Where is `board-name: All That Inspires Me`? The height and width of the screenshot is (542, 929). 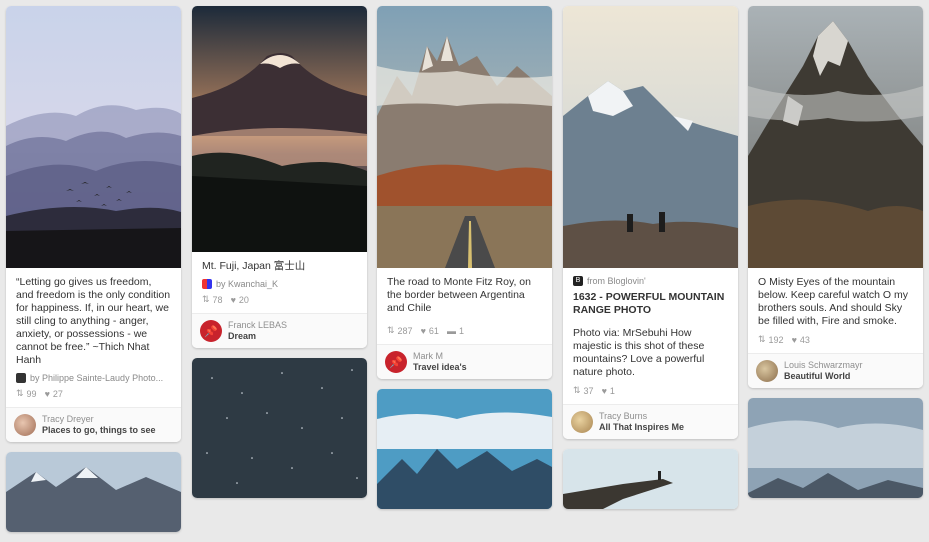
board-name: All That Inspires Me is located at coordinates (641, 427).